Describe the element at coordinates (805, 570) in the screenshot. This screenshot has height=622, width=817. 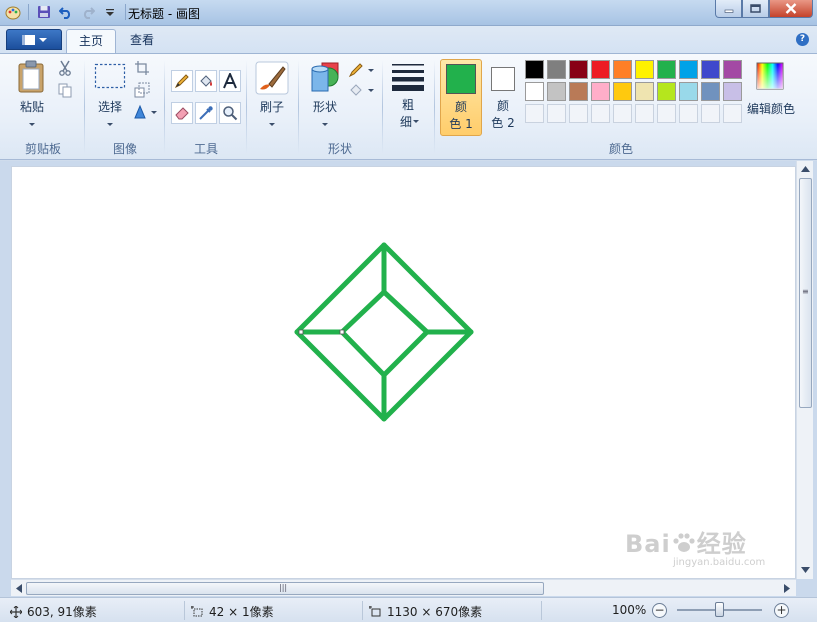
I see `scroll-down-arrow-icon` at that location.